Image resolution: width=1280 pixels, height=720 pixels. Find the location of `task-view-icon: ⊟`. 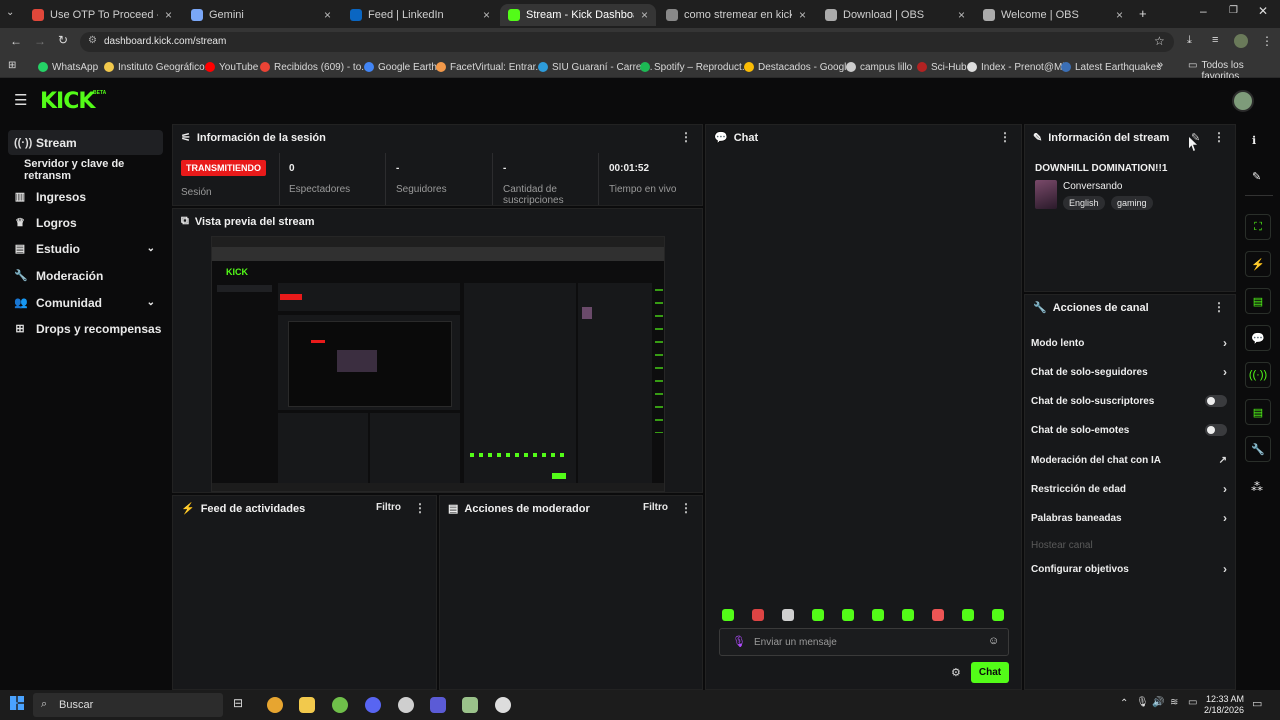

task-view-icon: ⊟ is located at coordinates (238, 703).